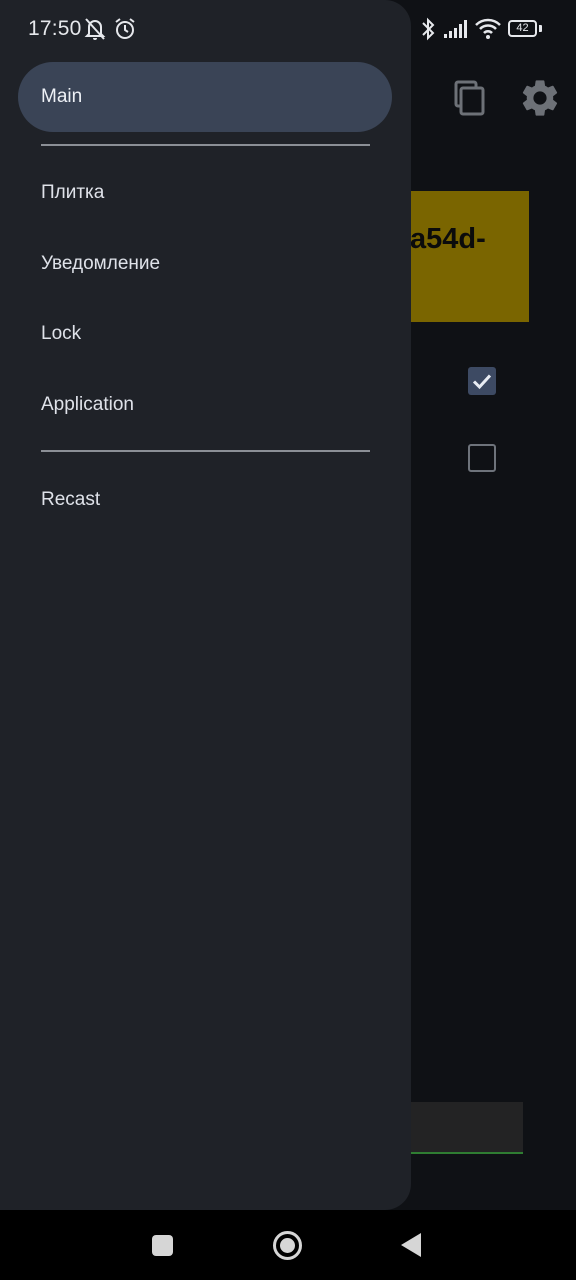  Describe the element at coordinates (205, 334) in the screenshot. I see `drawer-item-lock: Lock` at that location.